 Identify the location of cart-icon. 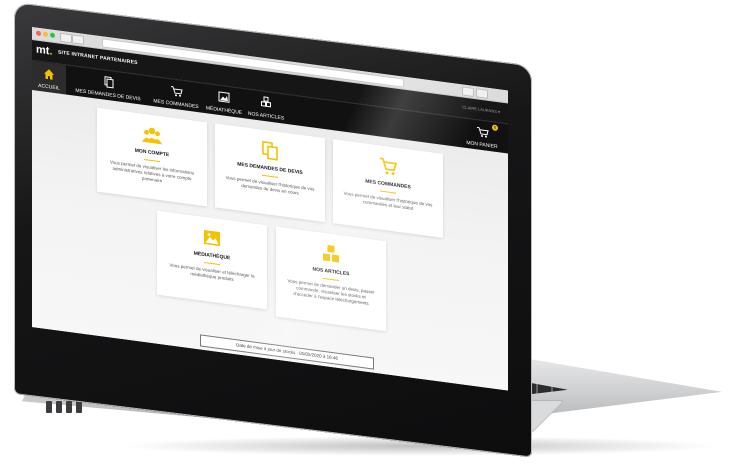
(389, 166).